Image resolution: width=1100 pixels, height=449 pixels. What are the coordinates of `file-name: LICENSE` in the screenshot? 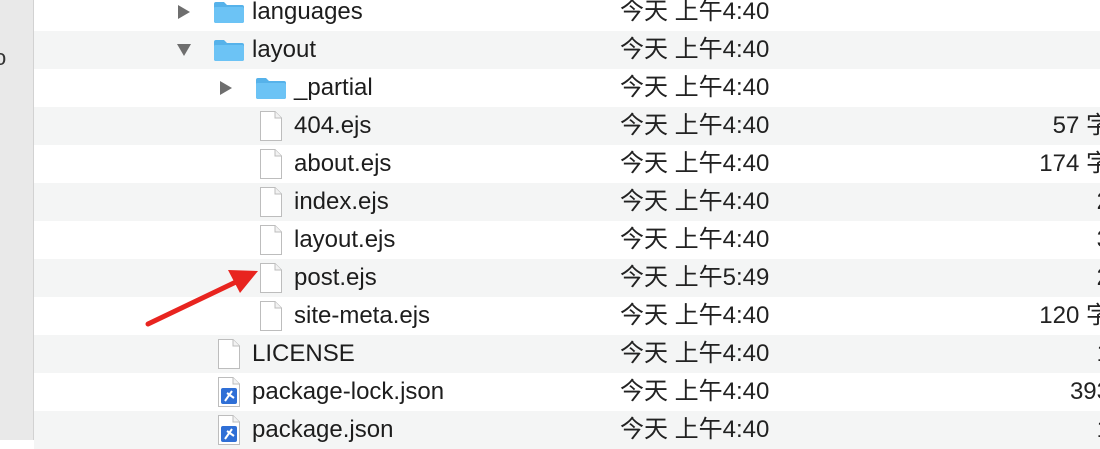 It's located at (303, 353).